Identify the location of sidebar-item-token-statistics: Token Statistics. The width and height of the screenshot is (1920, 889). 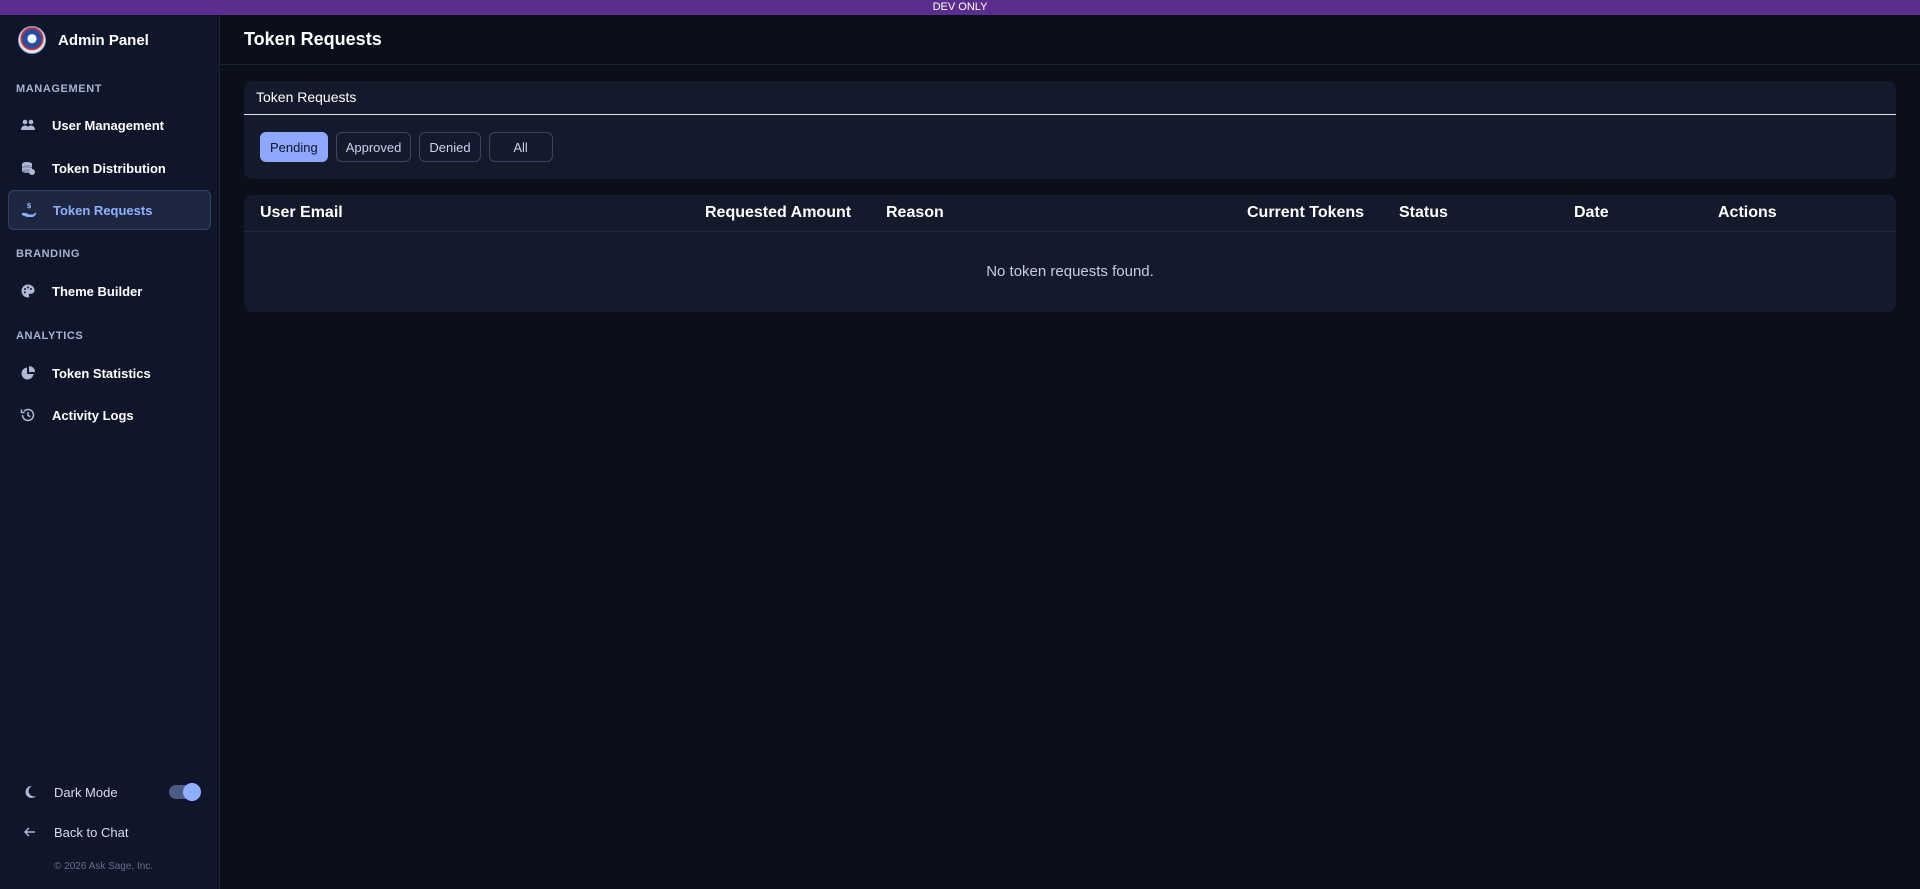
(109, 373).